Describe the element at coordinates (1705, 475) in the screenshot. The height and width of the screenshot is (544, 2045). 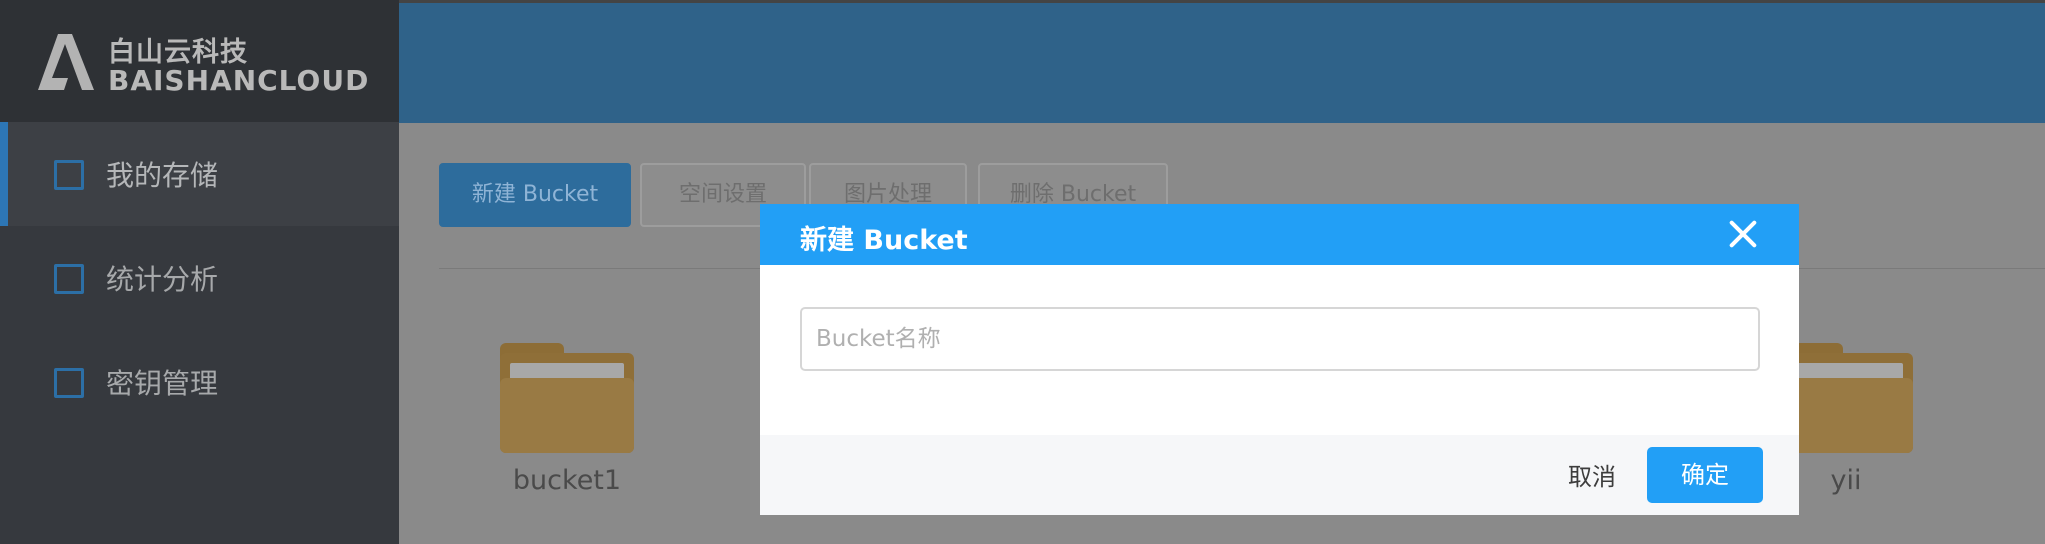
I see `confirm-button: 确定` at that location.